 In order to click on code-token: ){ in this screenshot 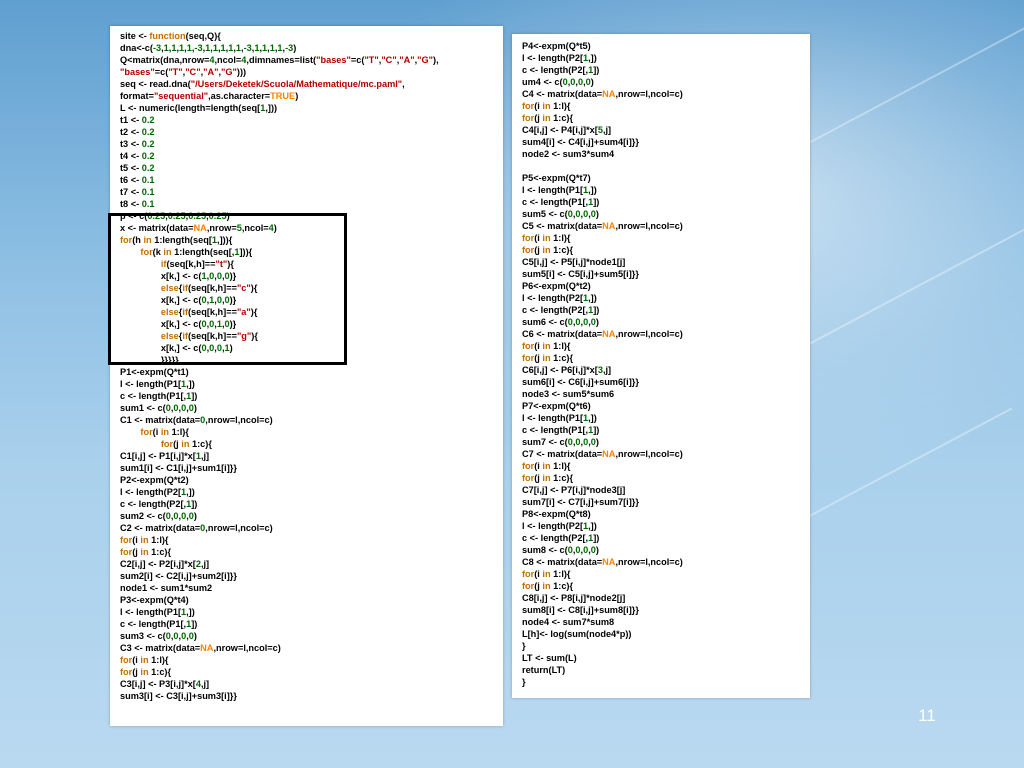, I will do `click(230, 264)`.